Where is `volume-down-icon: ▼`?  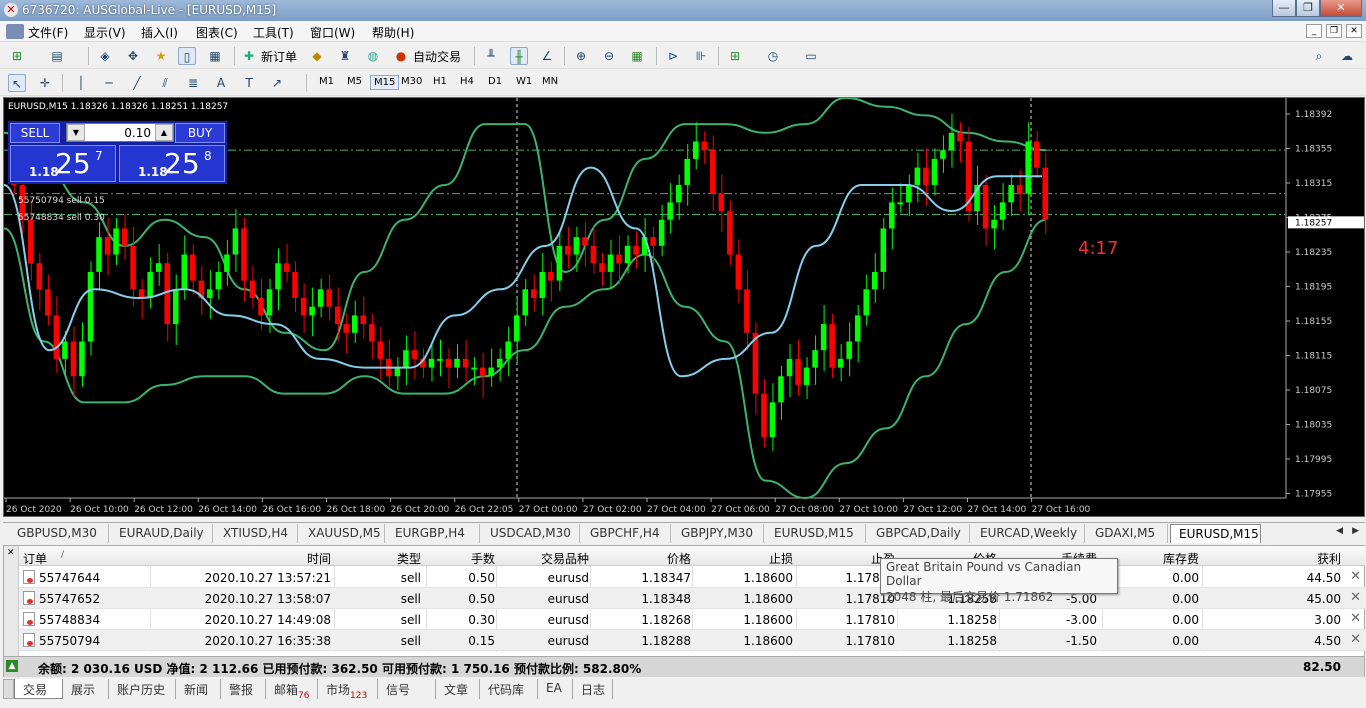
volume-down-icon: ▼ is located at coordinates (76, 132).